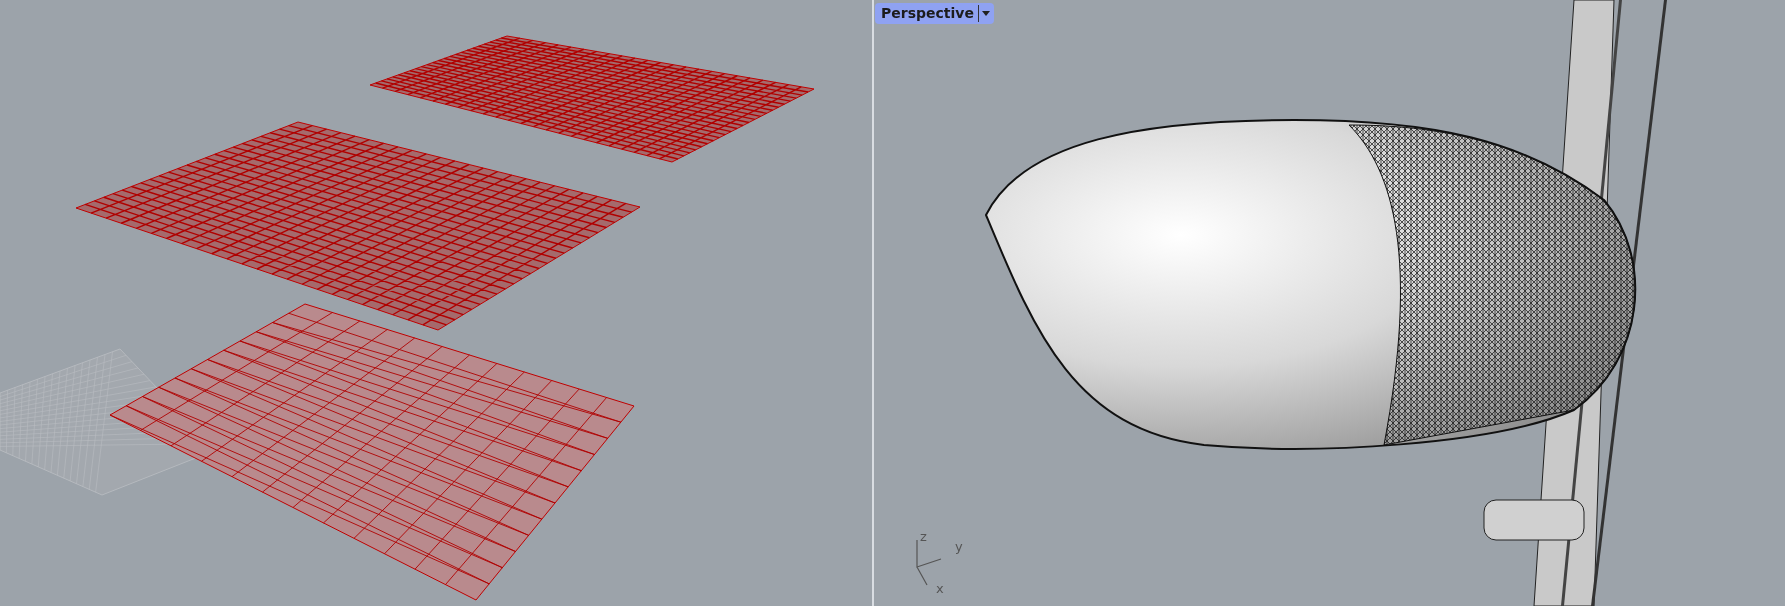 This screenshot has width=1785, height=606. I want to click on axis-gizmo-icon, so click(929, 562).